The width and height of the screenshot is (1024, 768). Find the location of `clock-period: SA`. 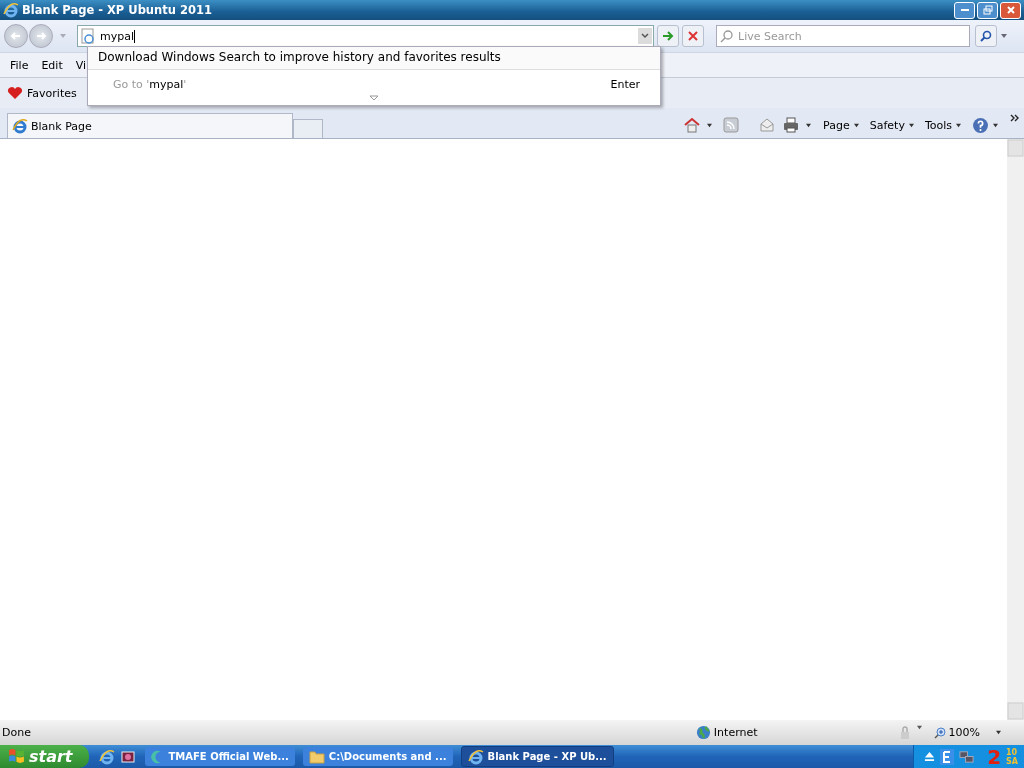

clock-period: SA is located at coordinates (1012, 761).